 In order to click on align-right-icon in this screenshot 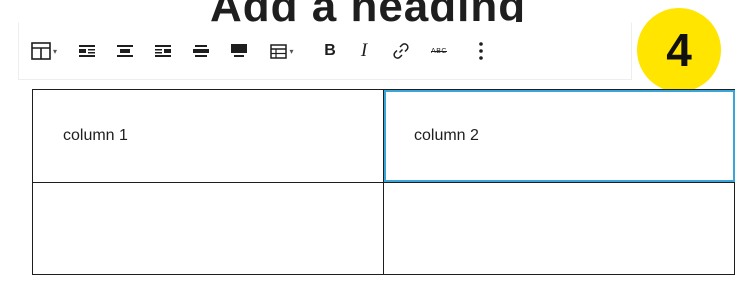, I will do `click(163, 51)`.